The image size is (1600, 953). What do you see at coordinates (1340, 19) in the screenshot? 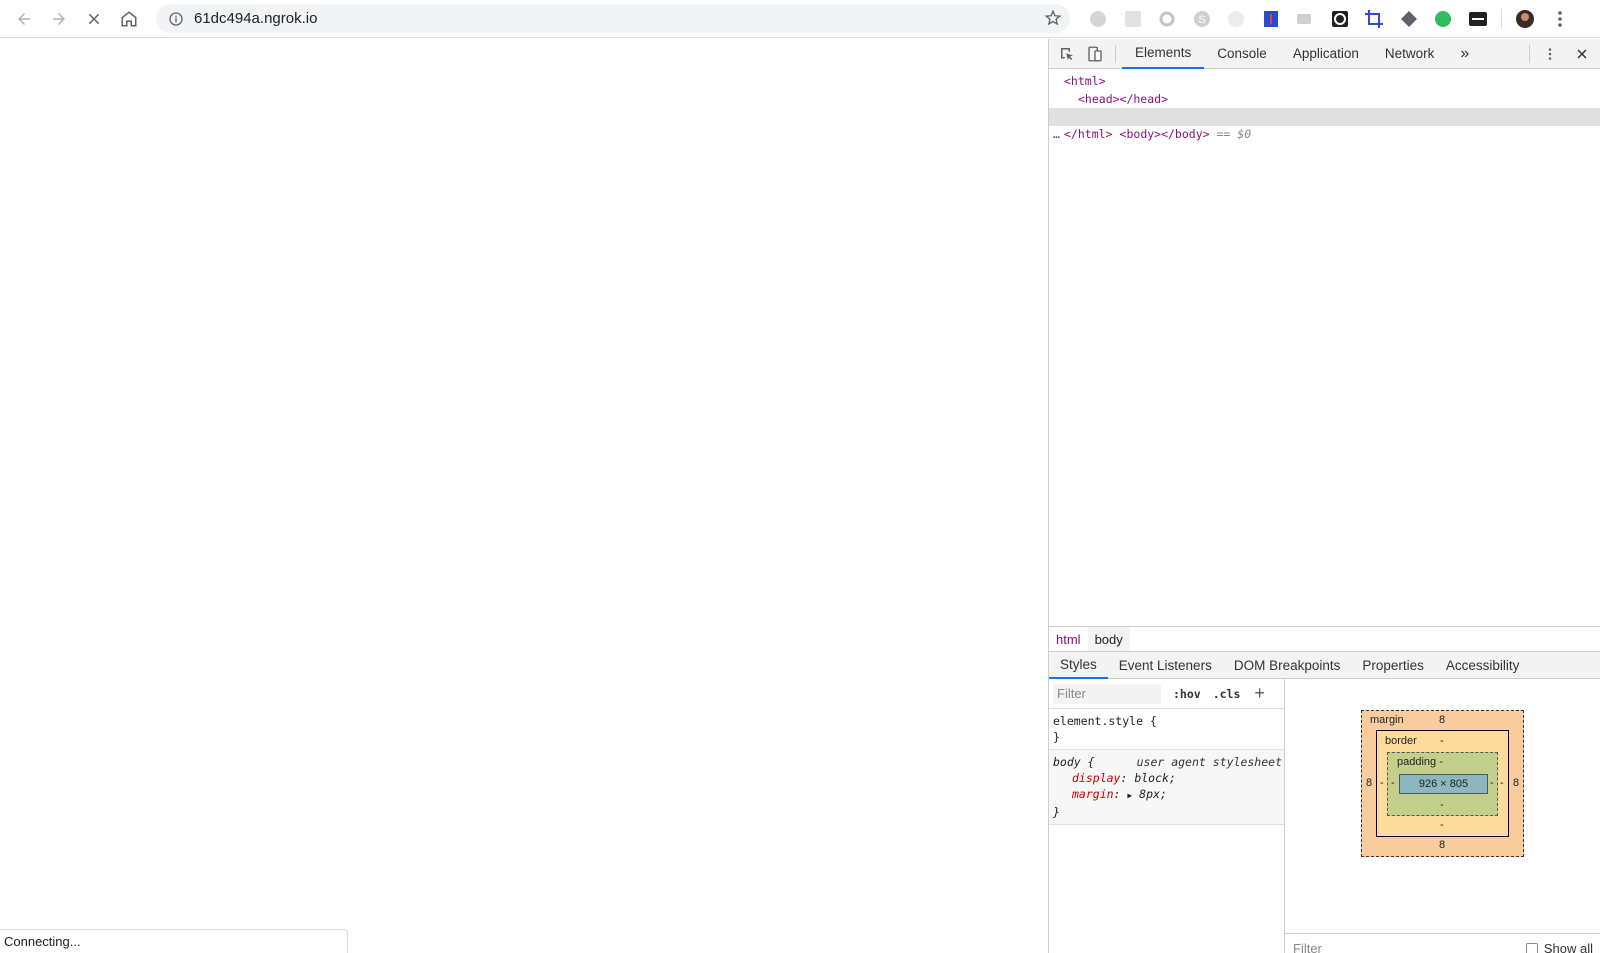
I see `camera-icon` at bounding box center [1340, 19].